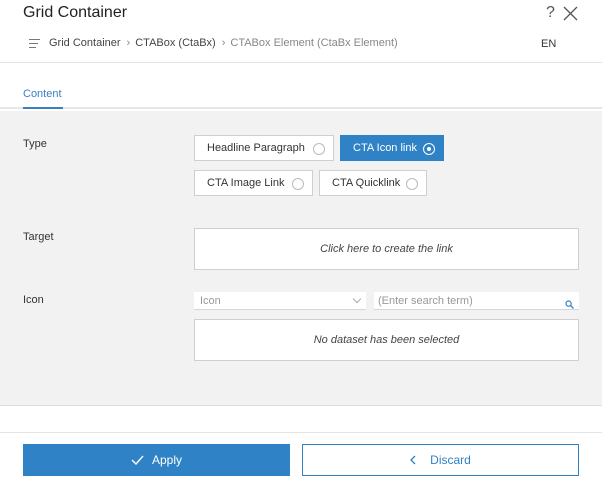  I want to click on dataset-message-box: No dataset has been selected, so click(386, 340).